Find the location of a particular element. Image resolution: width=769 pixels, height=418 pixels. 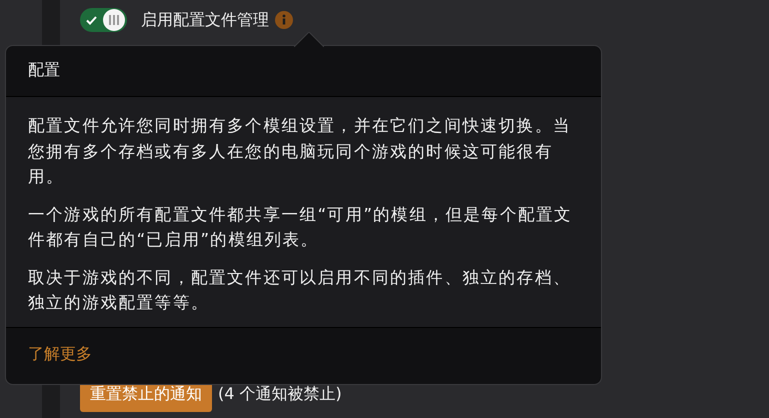

toggle-label: 启用配置文件管理 is located at coordinates (205, 20).